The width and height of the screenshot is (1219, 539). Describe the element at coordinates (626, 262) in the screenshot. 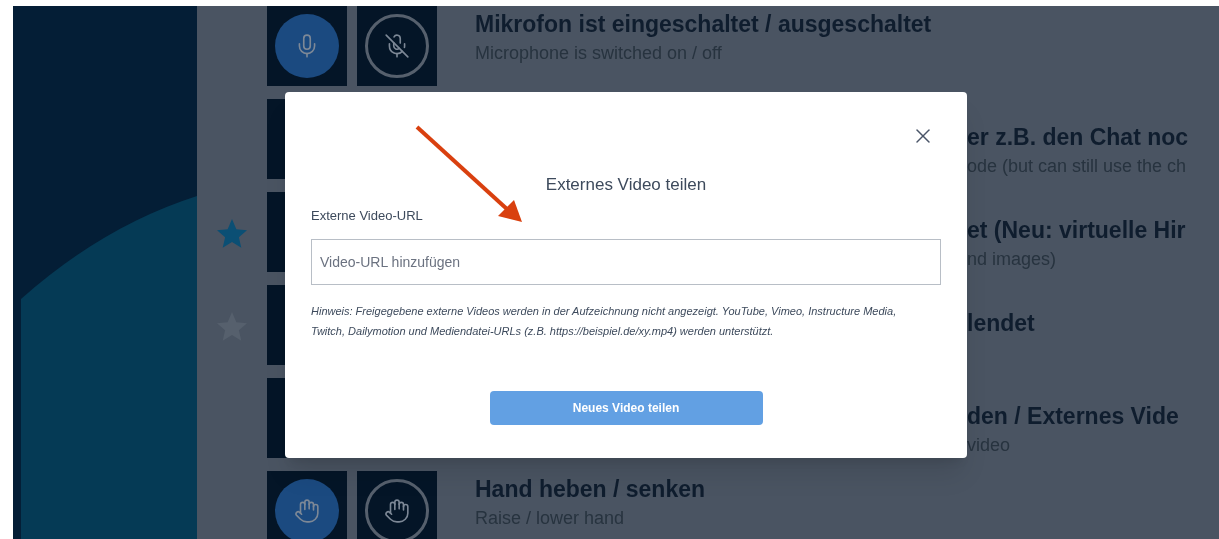

I see `url-input-field: Video-URL hinzufügen` at that location.